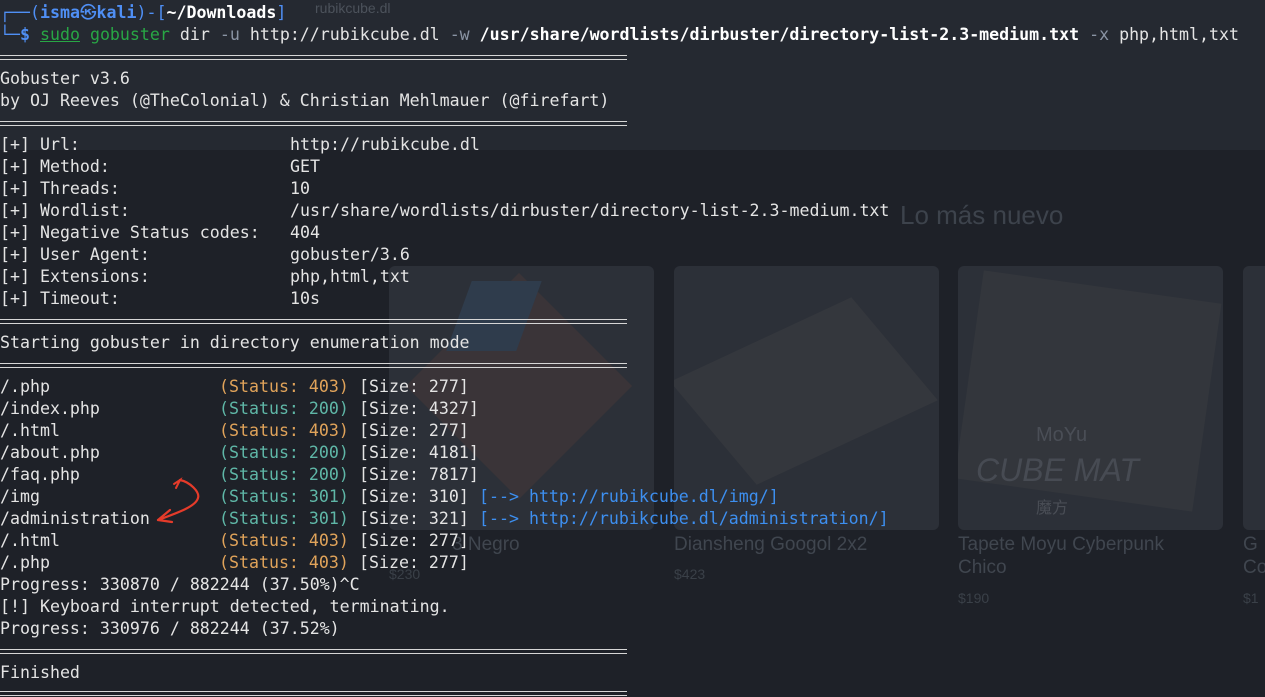  I want to click on mat-logo-text: MoYu, so click(1062, 435).